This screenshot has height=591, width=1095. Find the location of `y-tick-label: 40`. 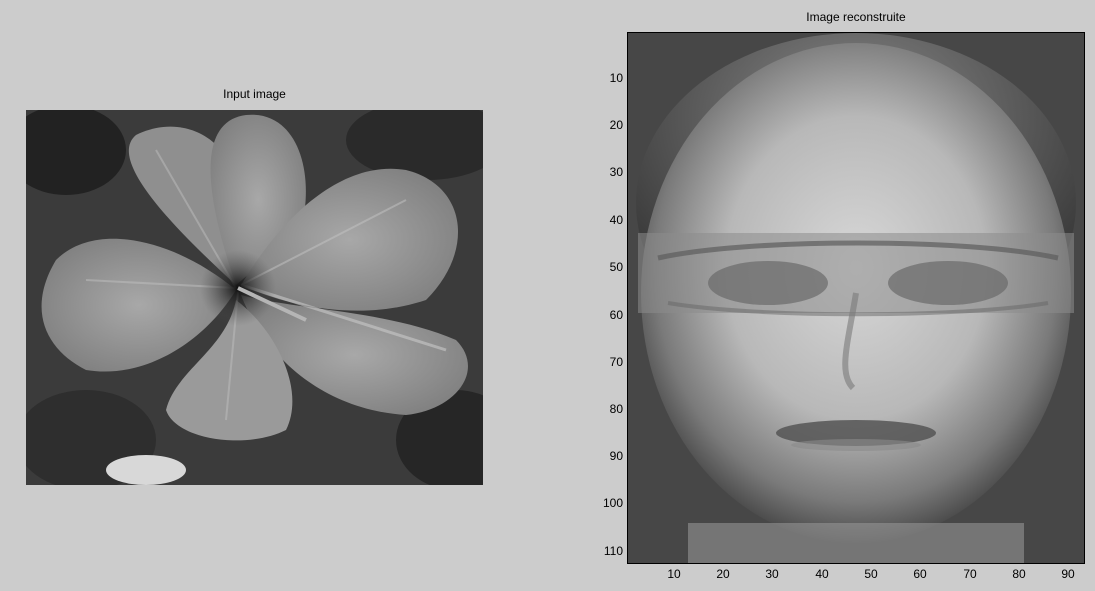

y-tick-label: 40 is located at coordinates (616, 220).